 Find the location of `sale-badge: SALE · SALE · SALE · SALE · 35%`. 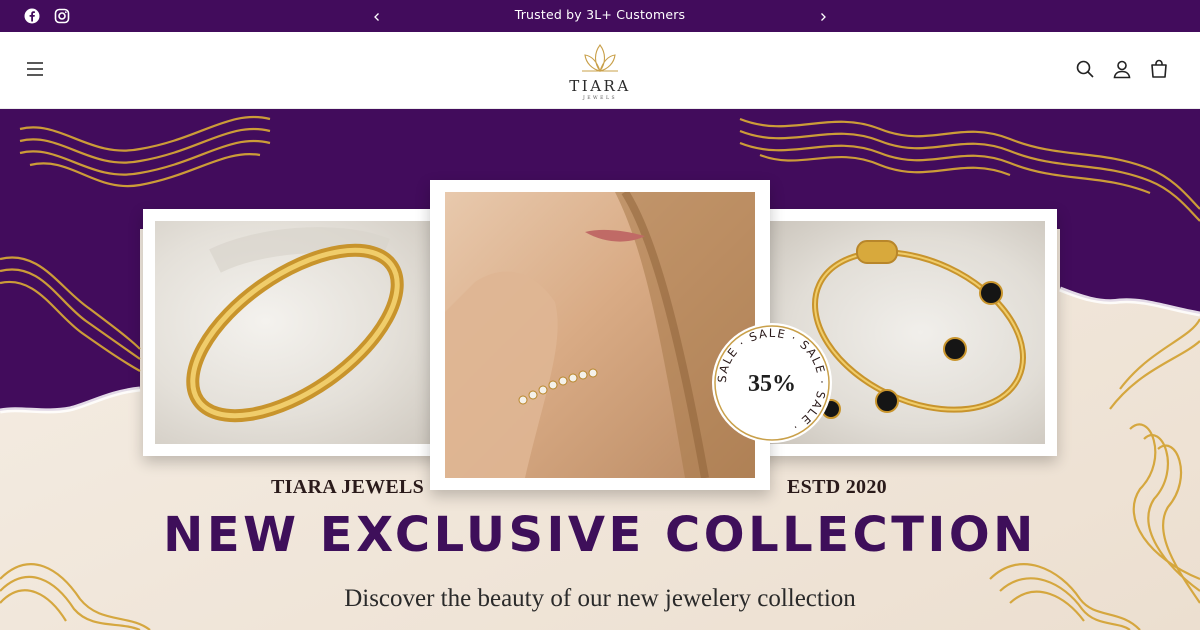

sale-badge: SALE · SALE · SALE · SALE · 35% is located at coordinates (772, 383).